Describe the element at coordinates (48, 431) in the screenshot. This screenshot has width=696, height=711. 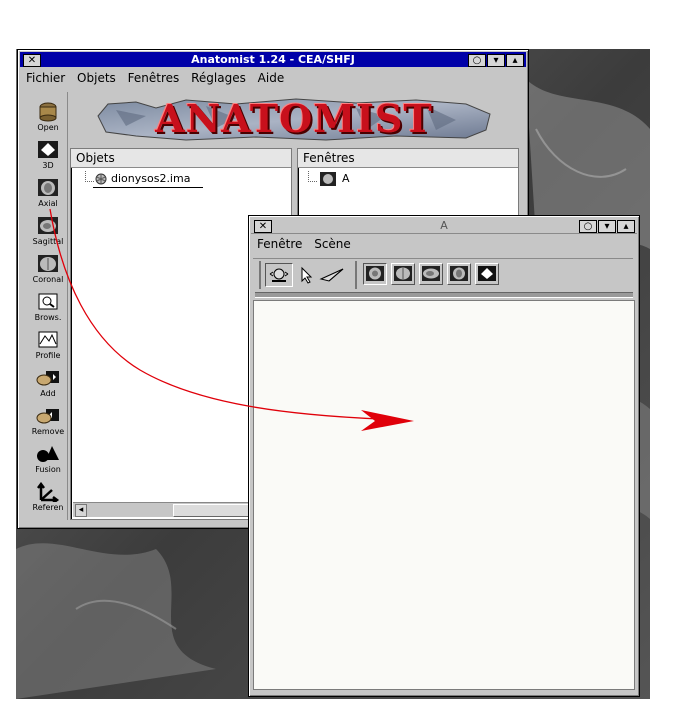
I see `remove-label: Remove` at that location.